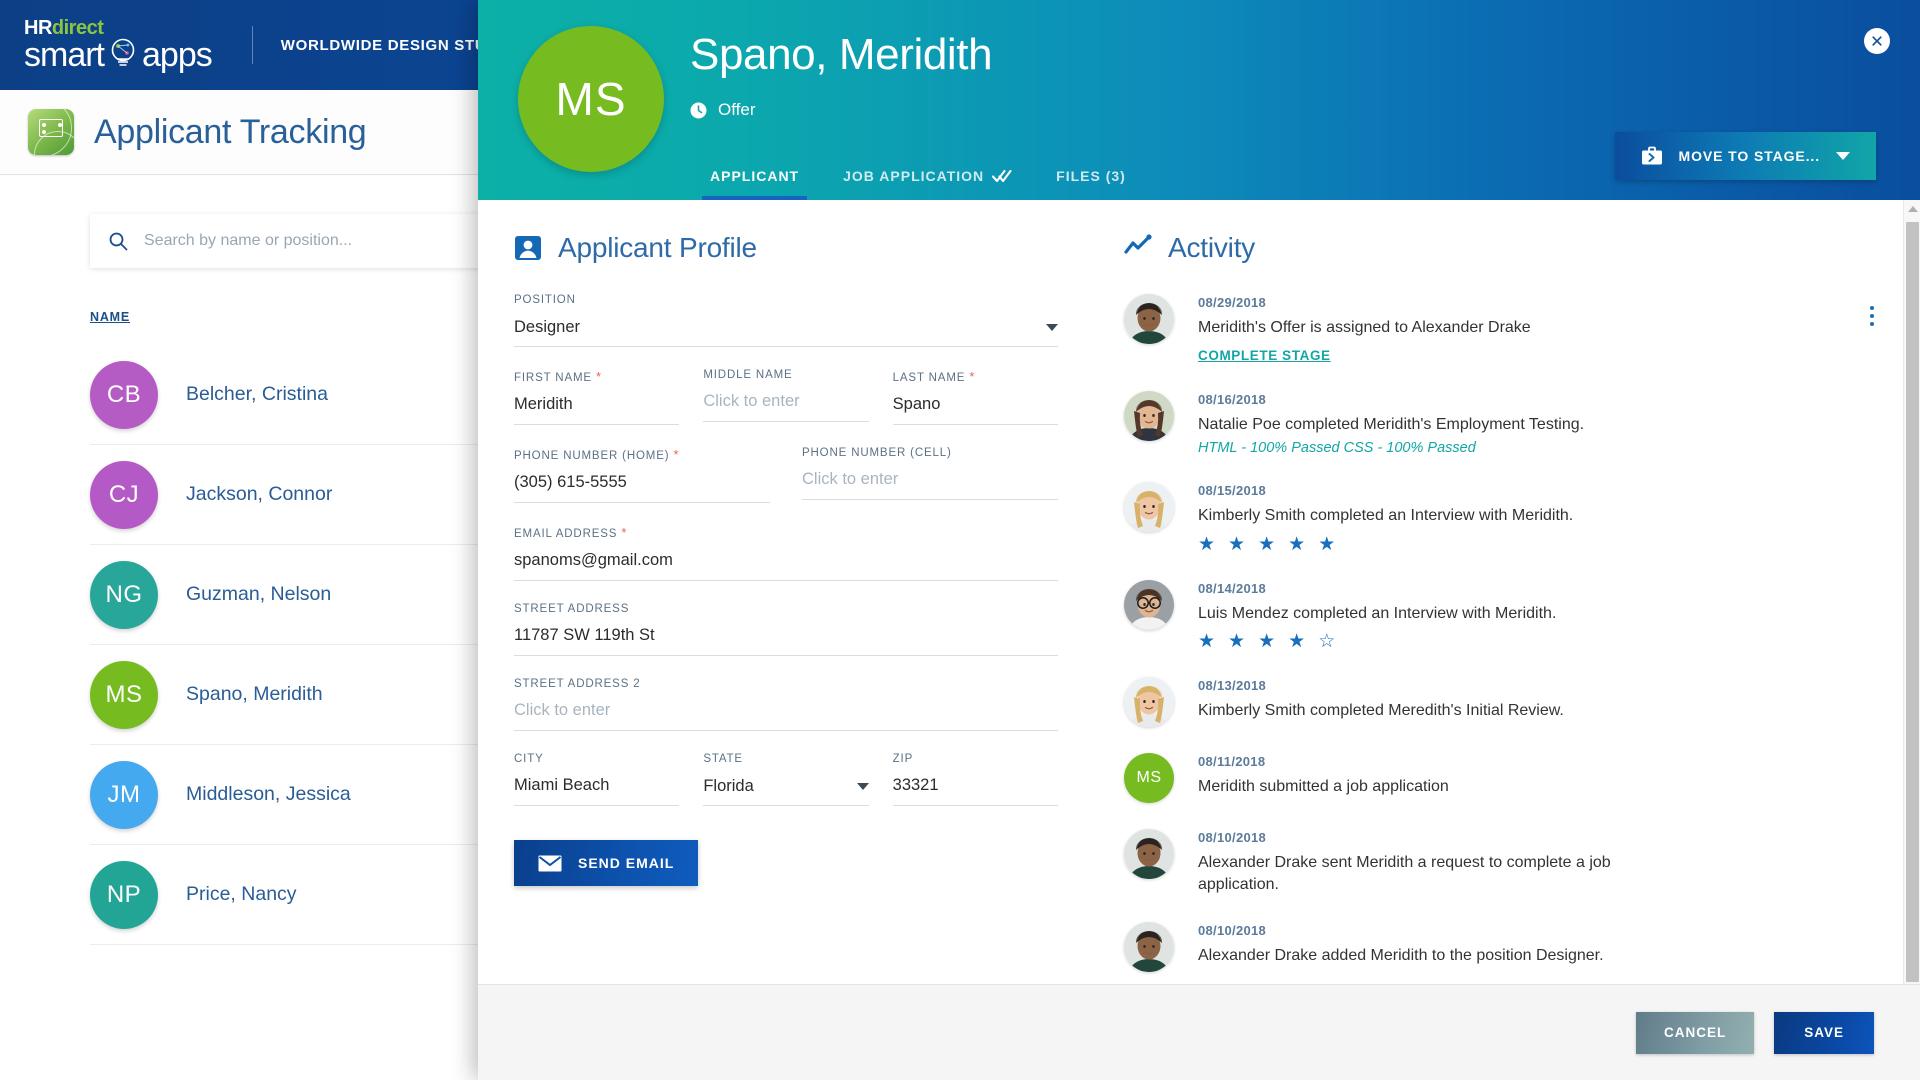  Describe the element at coordinates (1872, 316) in the screenshot. I see `activity-overflow-menu-icon` at that location.